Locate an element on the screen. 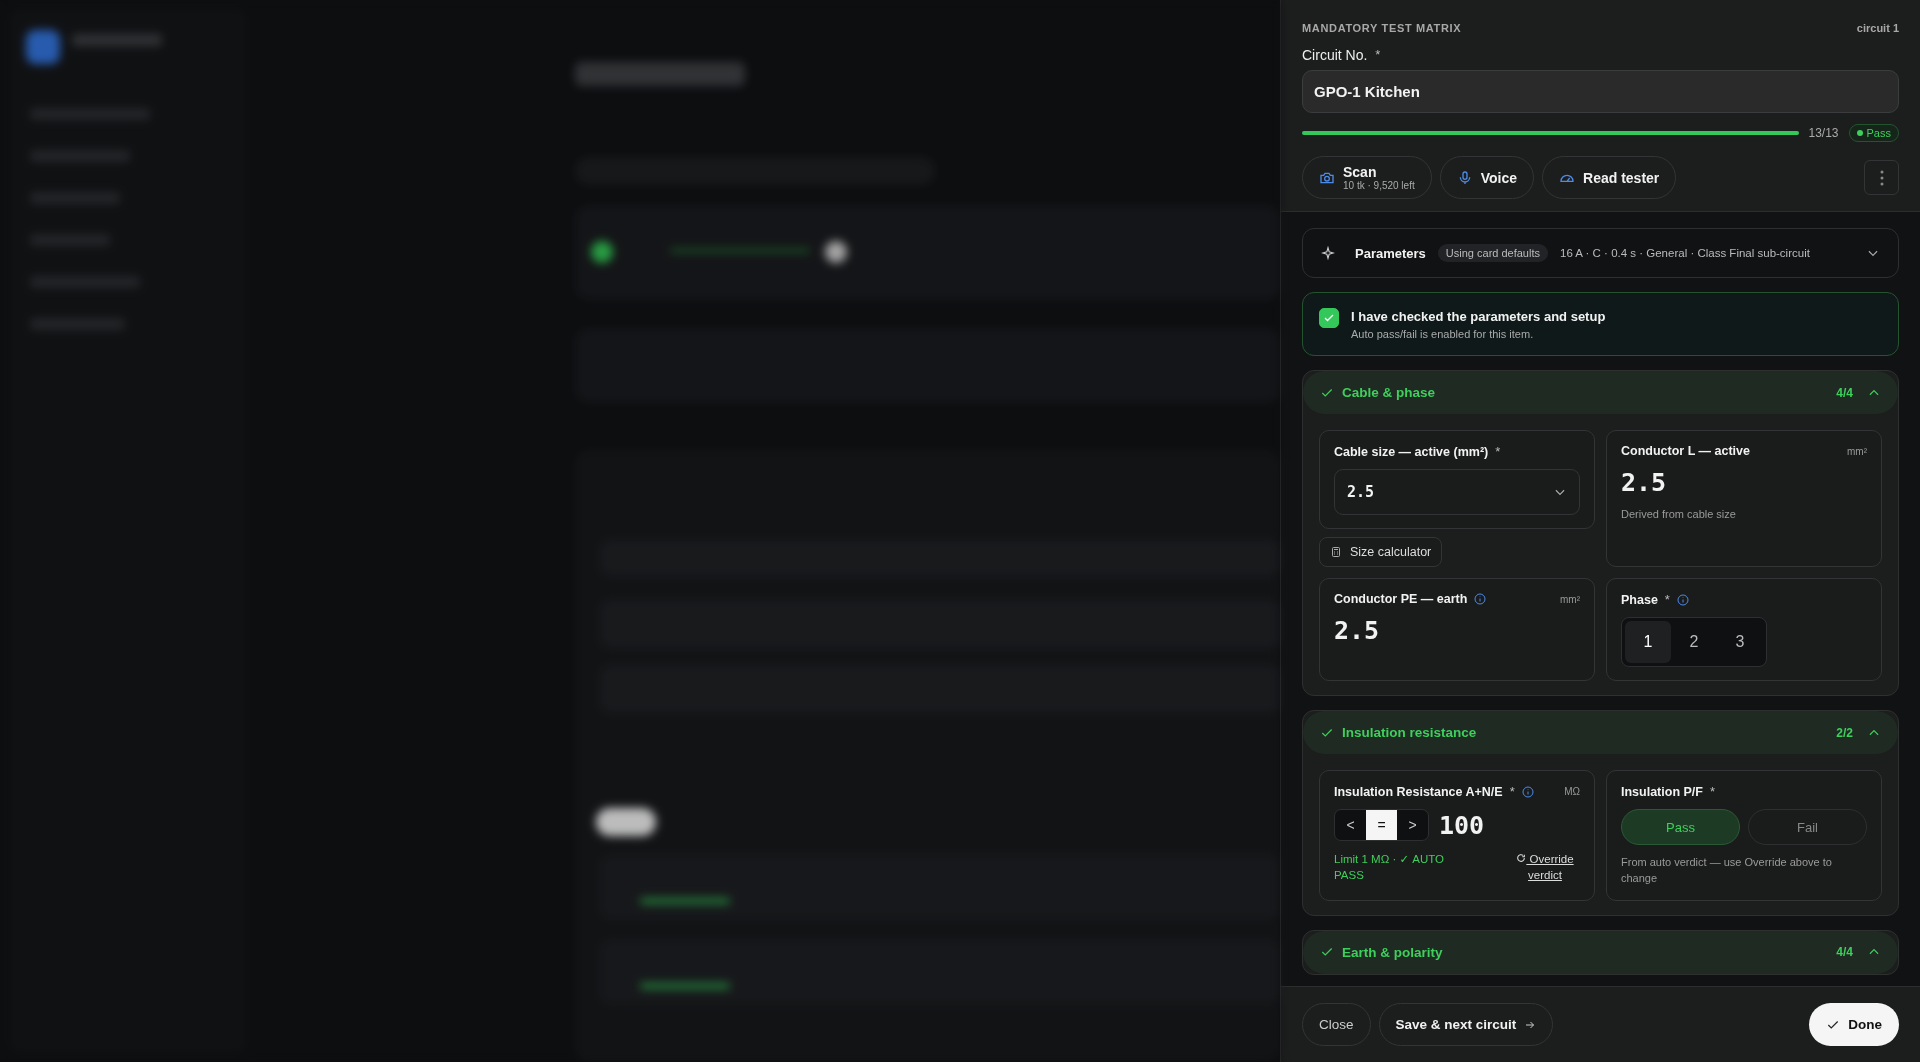 The image size is (1920, 1062). field-label: Conductor PE — earth is located at coordinates (1401, 599).